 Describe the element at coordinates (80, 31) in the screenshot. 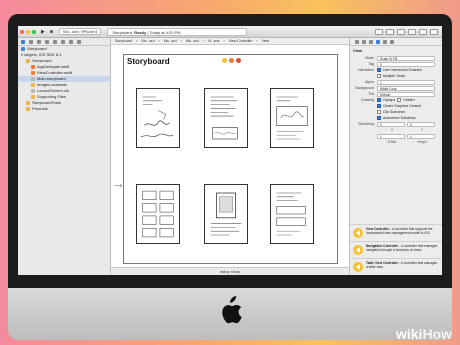

I see `scheme-selector: Sto...ard › iPhone 6` at that location.